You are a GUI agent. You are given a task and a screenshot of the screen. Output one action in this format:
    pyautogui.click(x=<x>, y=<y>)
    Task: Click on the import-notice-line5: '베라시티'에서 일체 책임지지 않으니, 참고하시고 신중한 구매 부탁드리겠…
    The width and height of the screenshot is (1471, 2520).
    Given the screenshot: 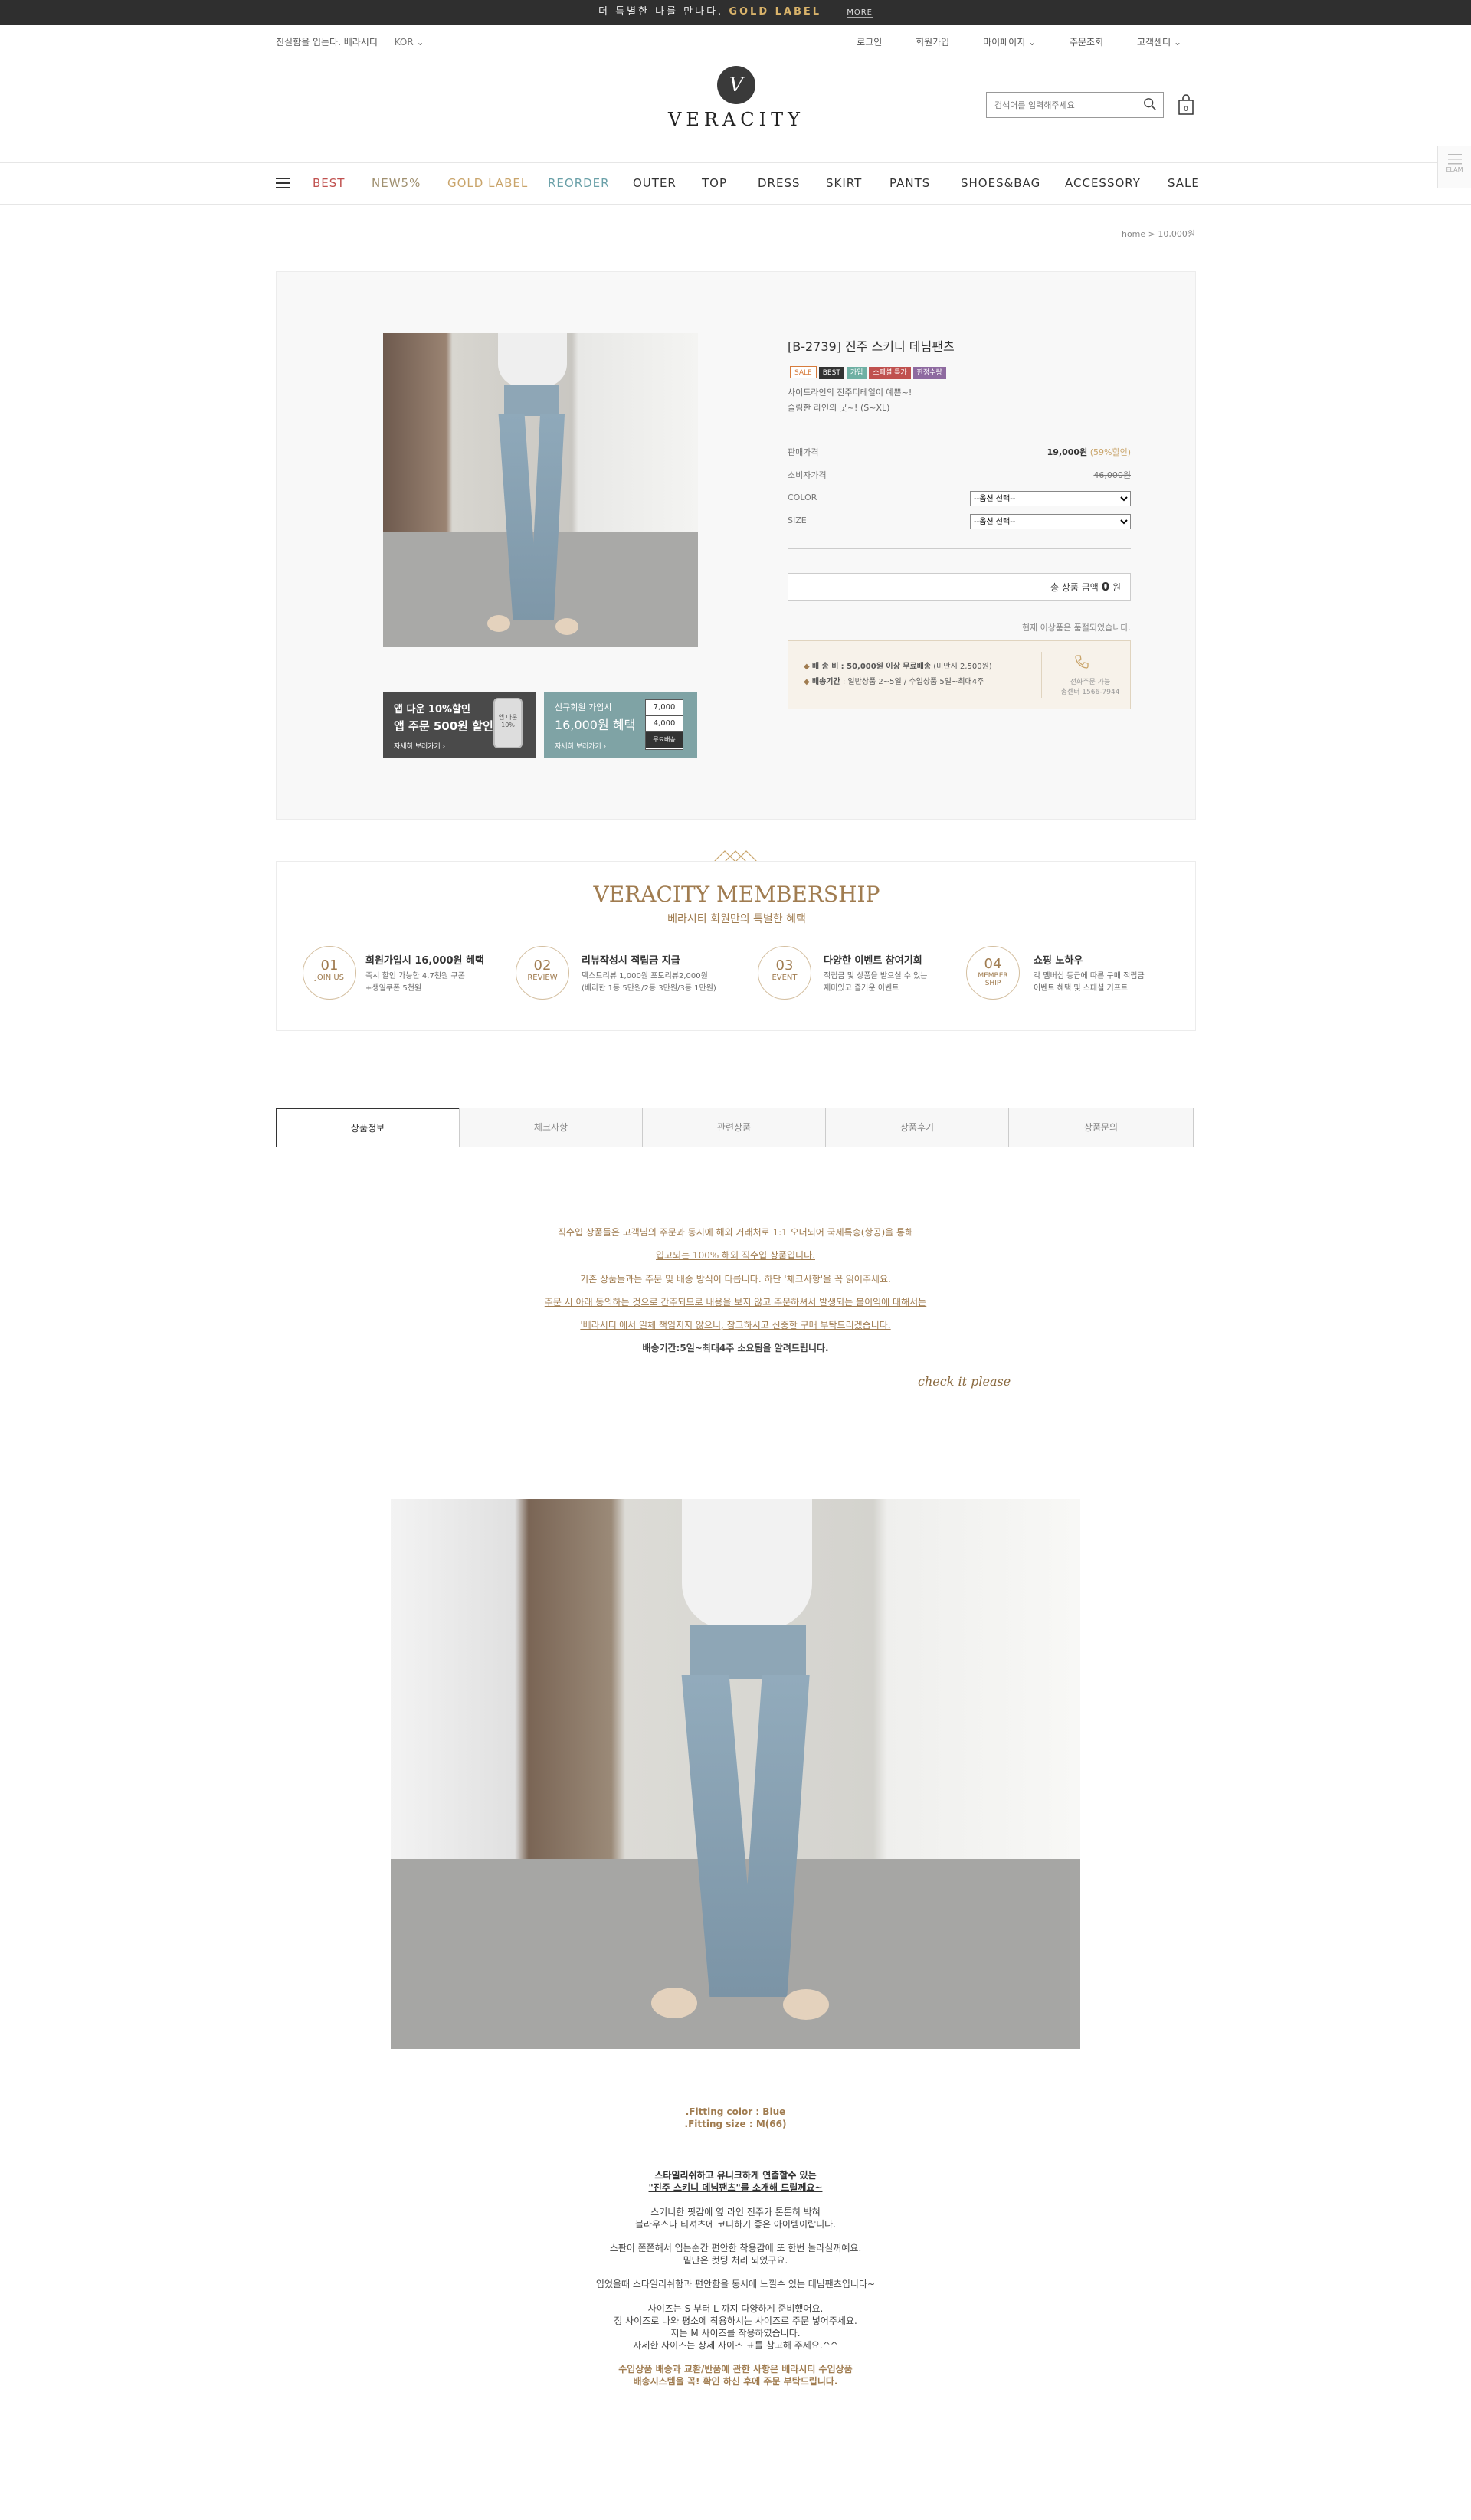 What is the action you would take?
    pyautogui.click(x=735, y=1325)
    